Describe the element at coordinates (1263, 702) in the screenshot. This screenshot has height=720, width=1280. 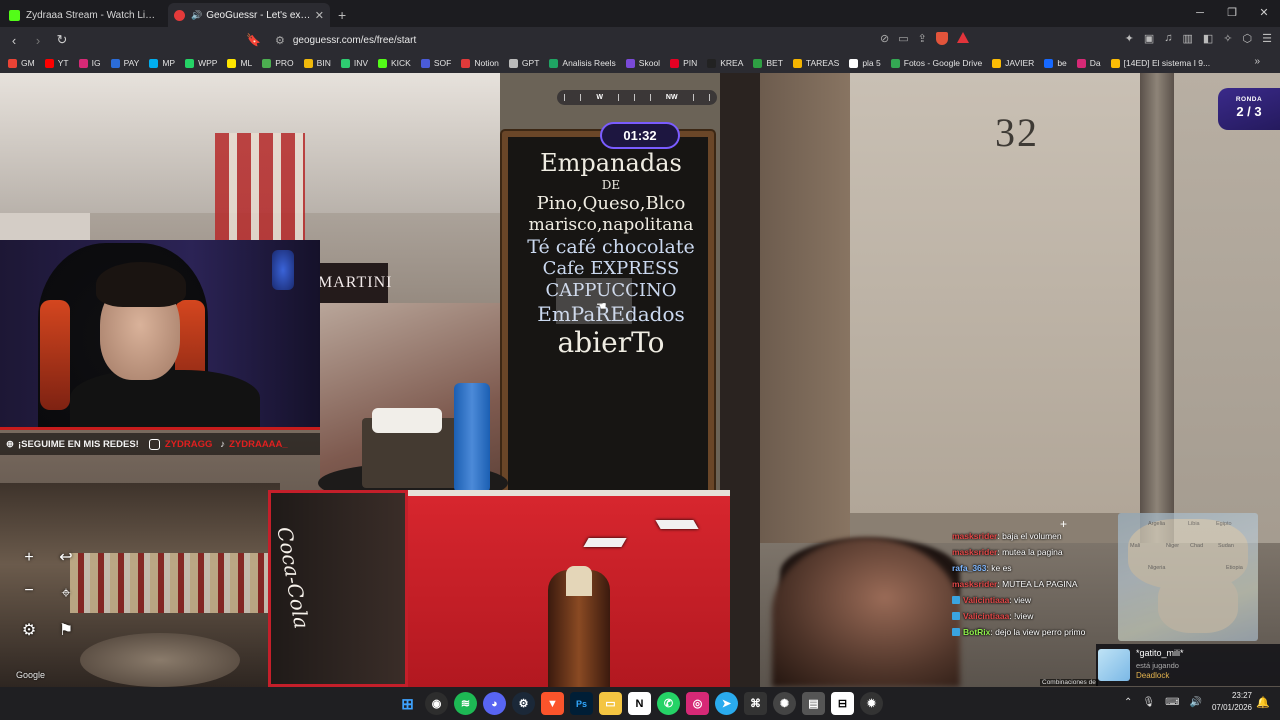
I see `notifications-icon: 🔔` at that location.